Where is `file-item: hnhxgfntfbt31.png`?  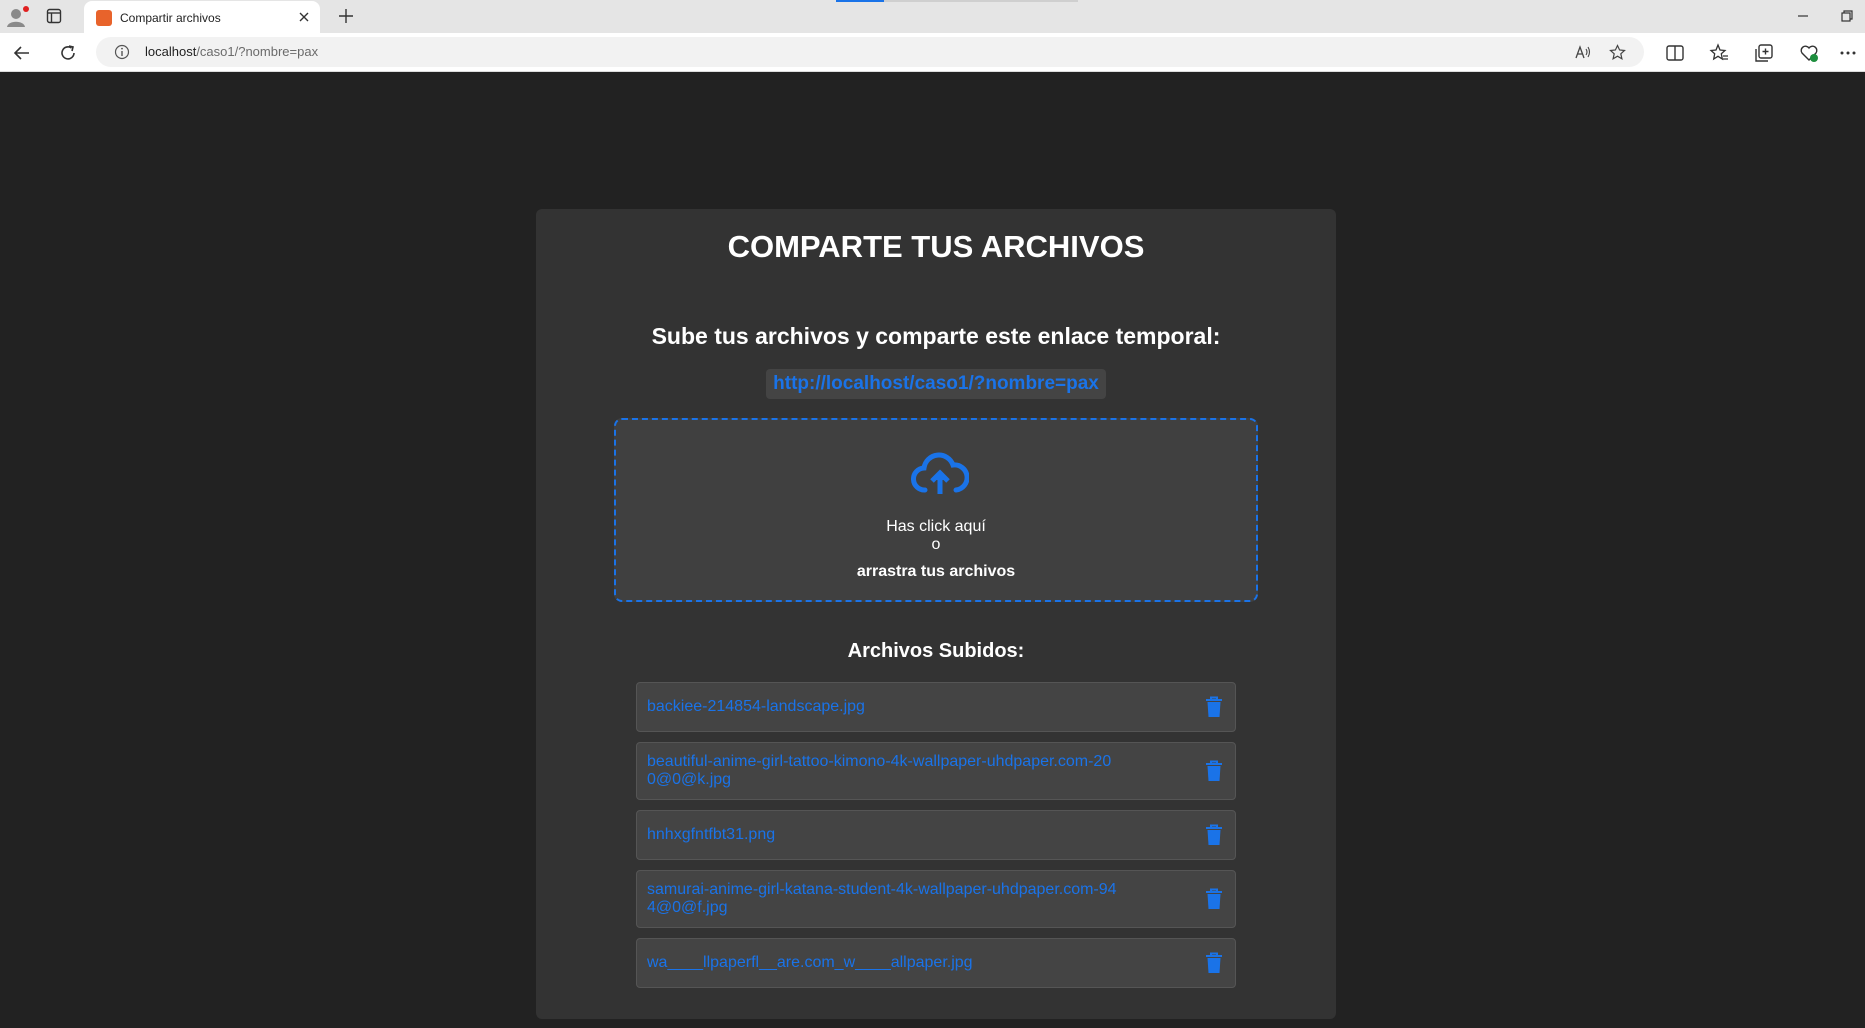 file-item: hnhxgfntfbt31.png is located at coordinates (936, 835).